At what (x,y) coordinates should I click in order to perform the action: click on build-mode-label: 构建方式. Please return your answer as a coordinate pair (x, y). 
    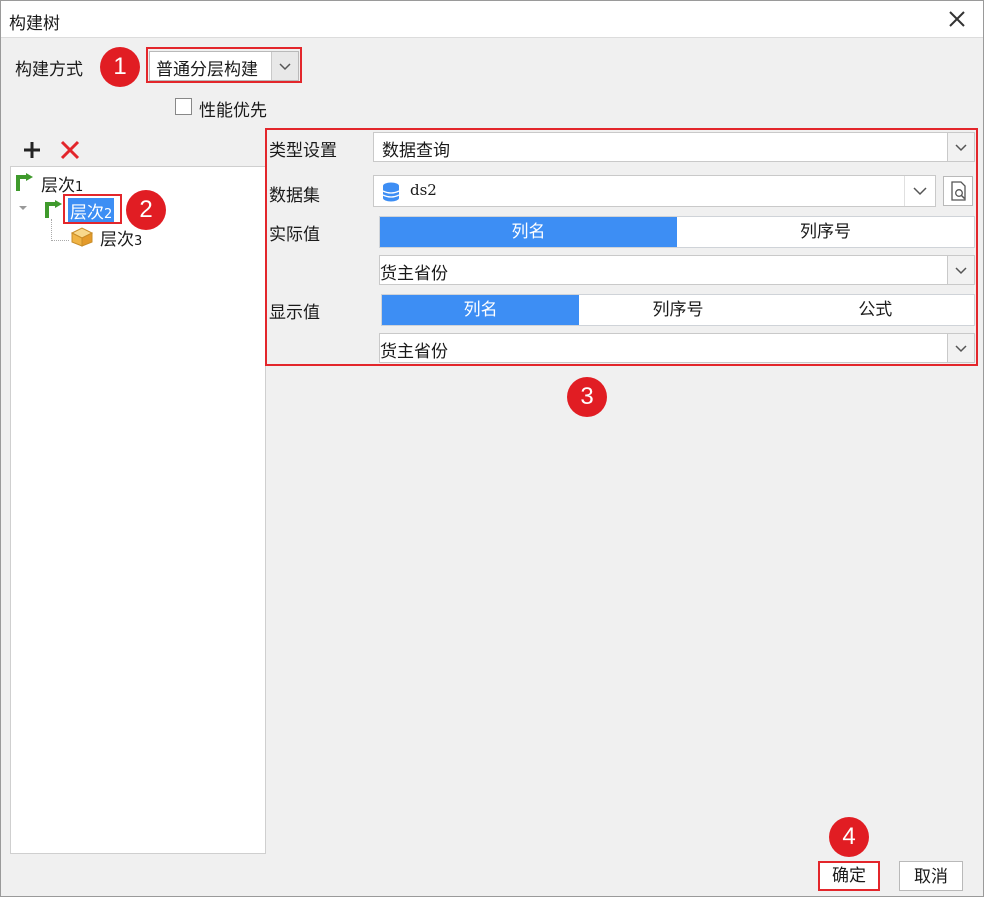
    Looking at the image, I should click on (49, 70).